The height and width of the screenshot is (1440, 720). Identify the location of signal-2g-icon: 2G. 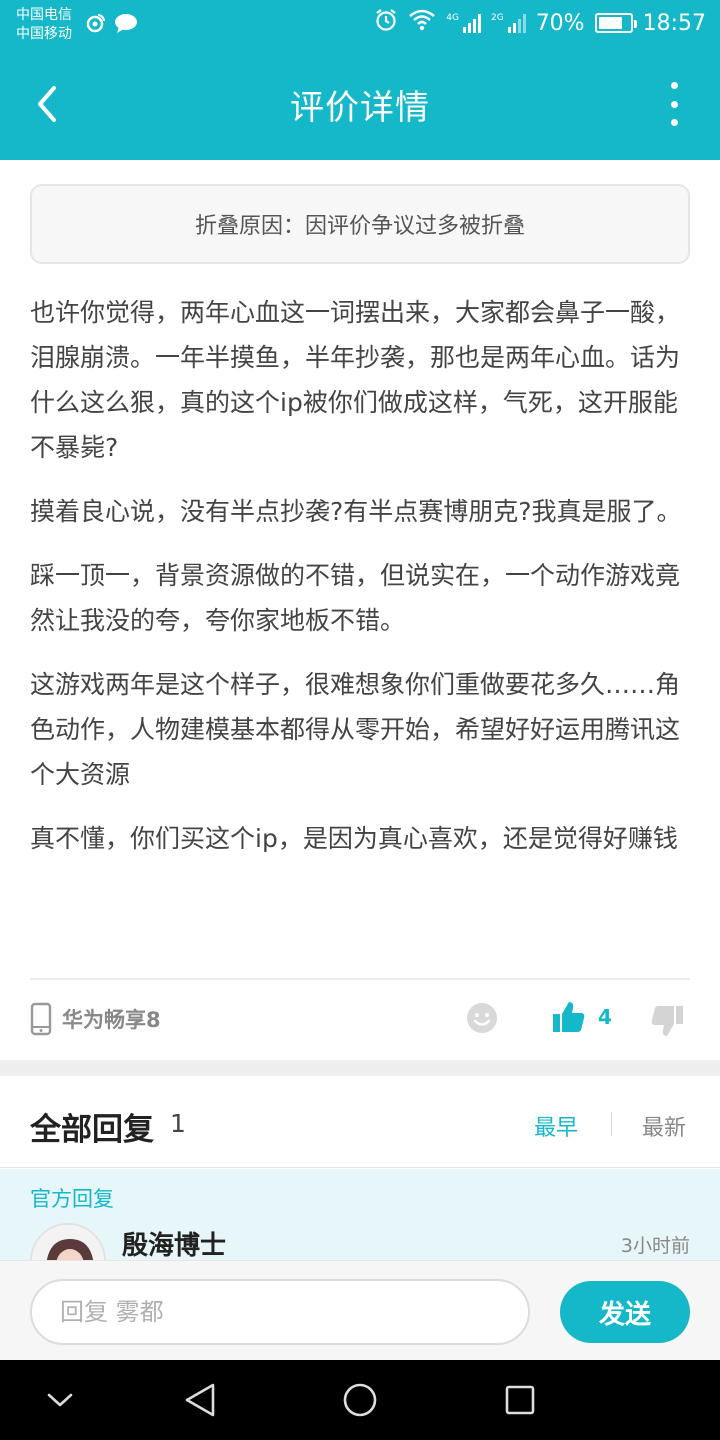
(508, 23).